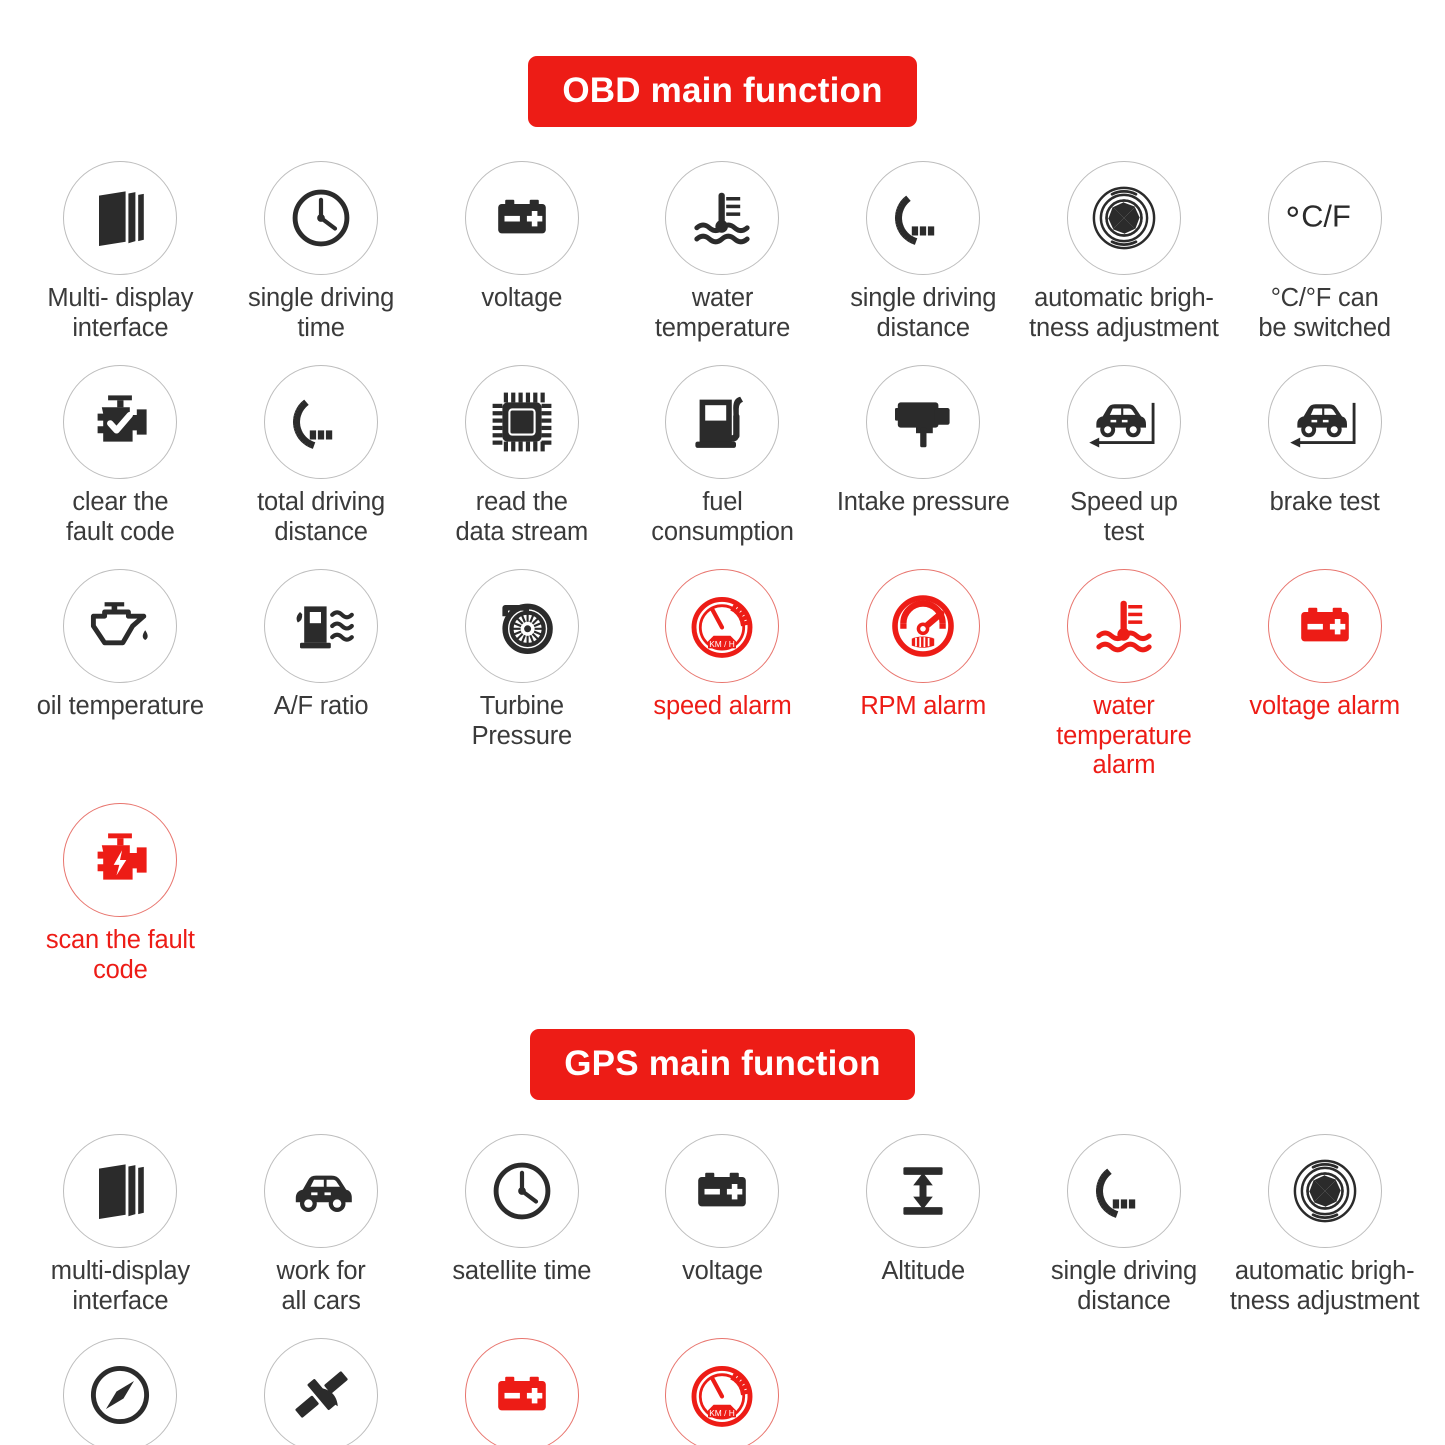  I want to click on feature-item-celsius-fahrenheit: C/F °C/°F can be switched, so click(1324, 252).